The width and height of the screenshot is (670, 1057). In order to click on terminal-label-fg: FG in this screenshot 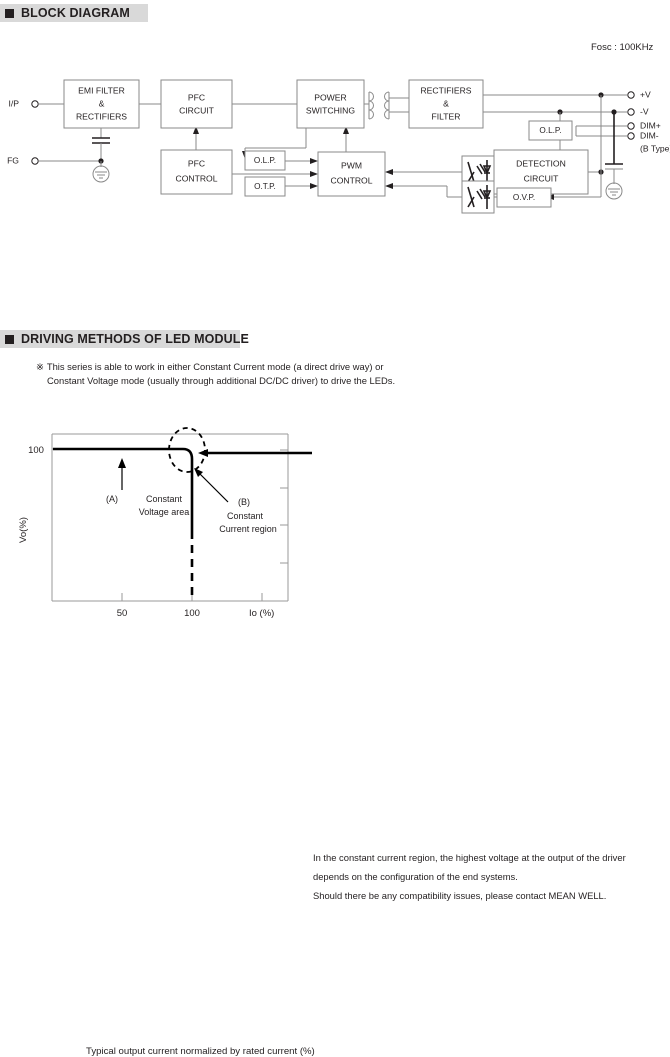, I will do `click(13, 160)`.